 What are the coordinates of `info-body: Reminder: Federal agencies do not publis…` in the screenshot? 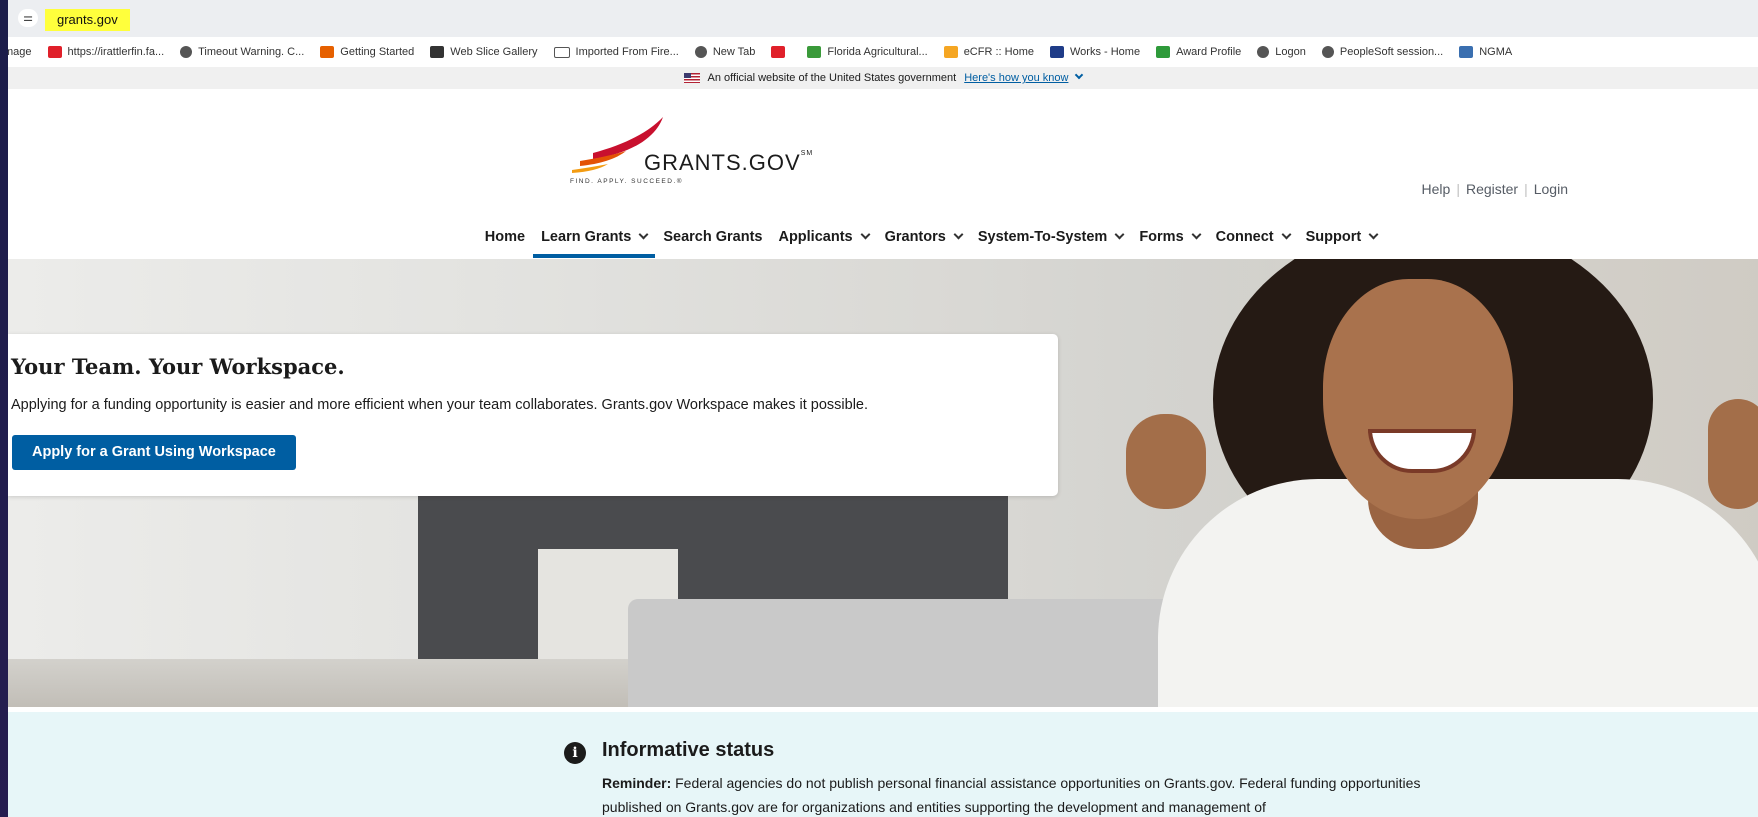 It's located at (1042, 794).